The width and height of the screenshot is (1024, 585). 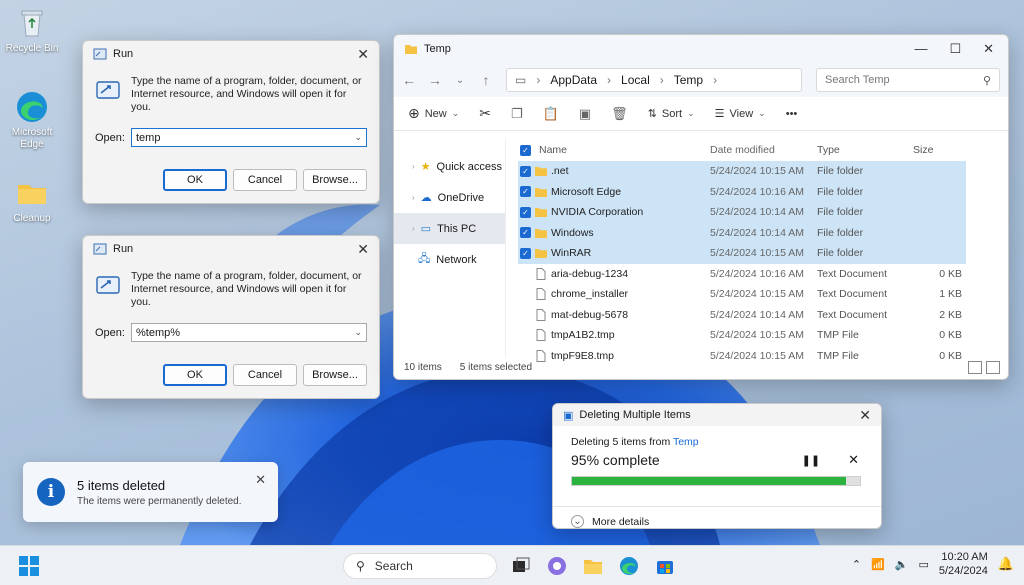 What do you see at coordinates (449, 197) in the screenshot?
I see `nav-item-onedrive: › ☁ OneDrive` at bounding box center [449, 197].